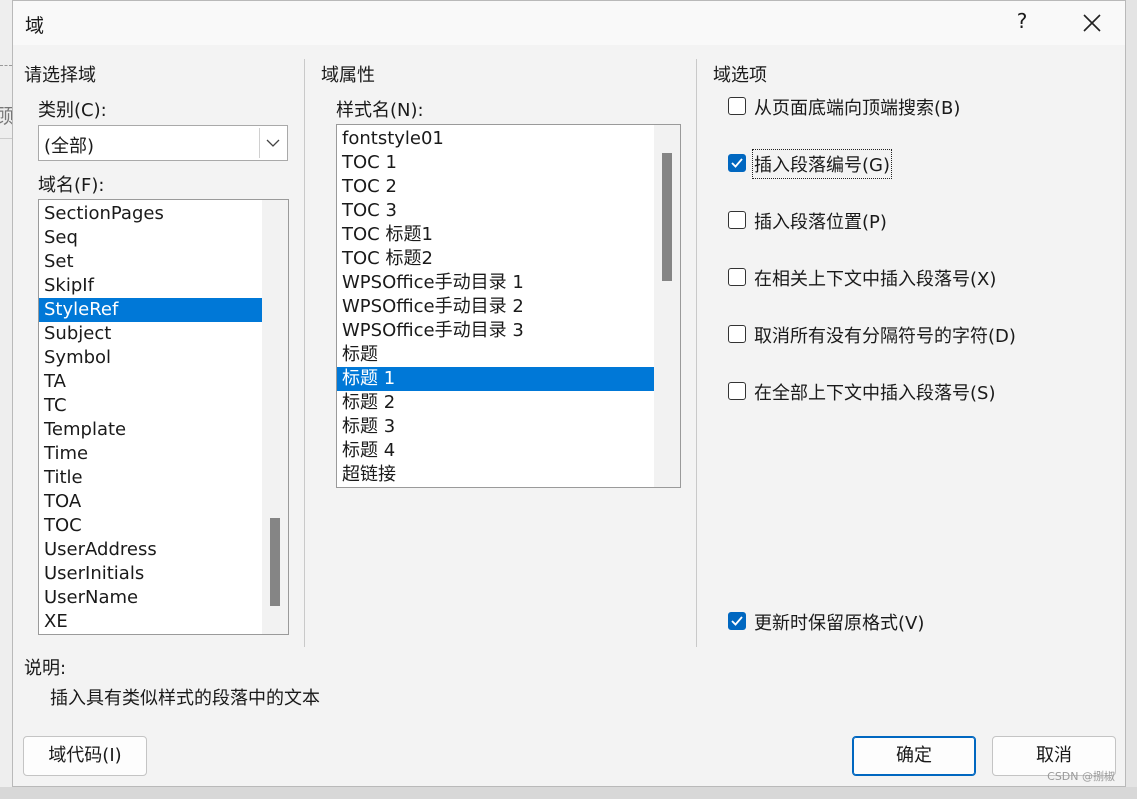  I want to click on list-item: UserAddress, so click(163, 550).